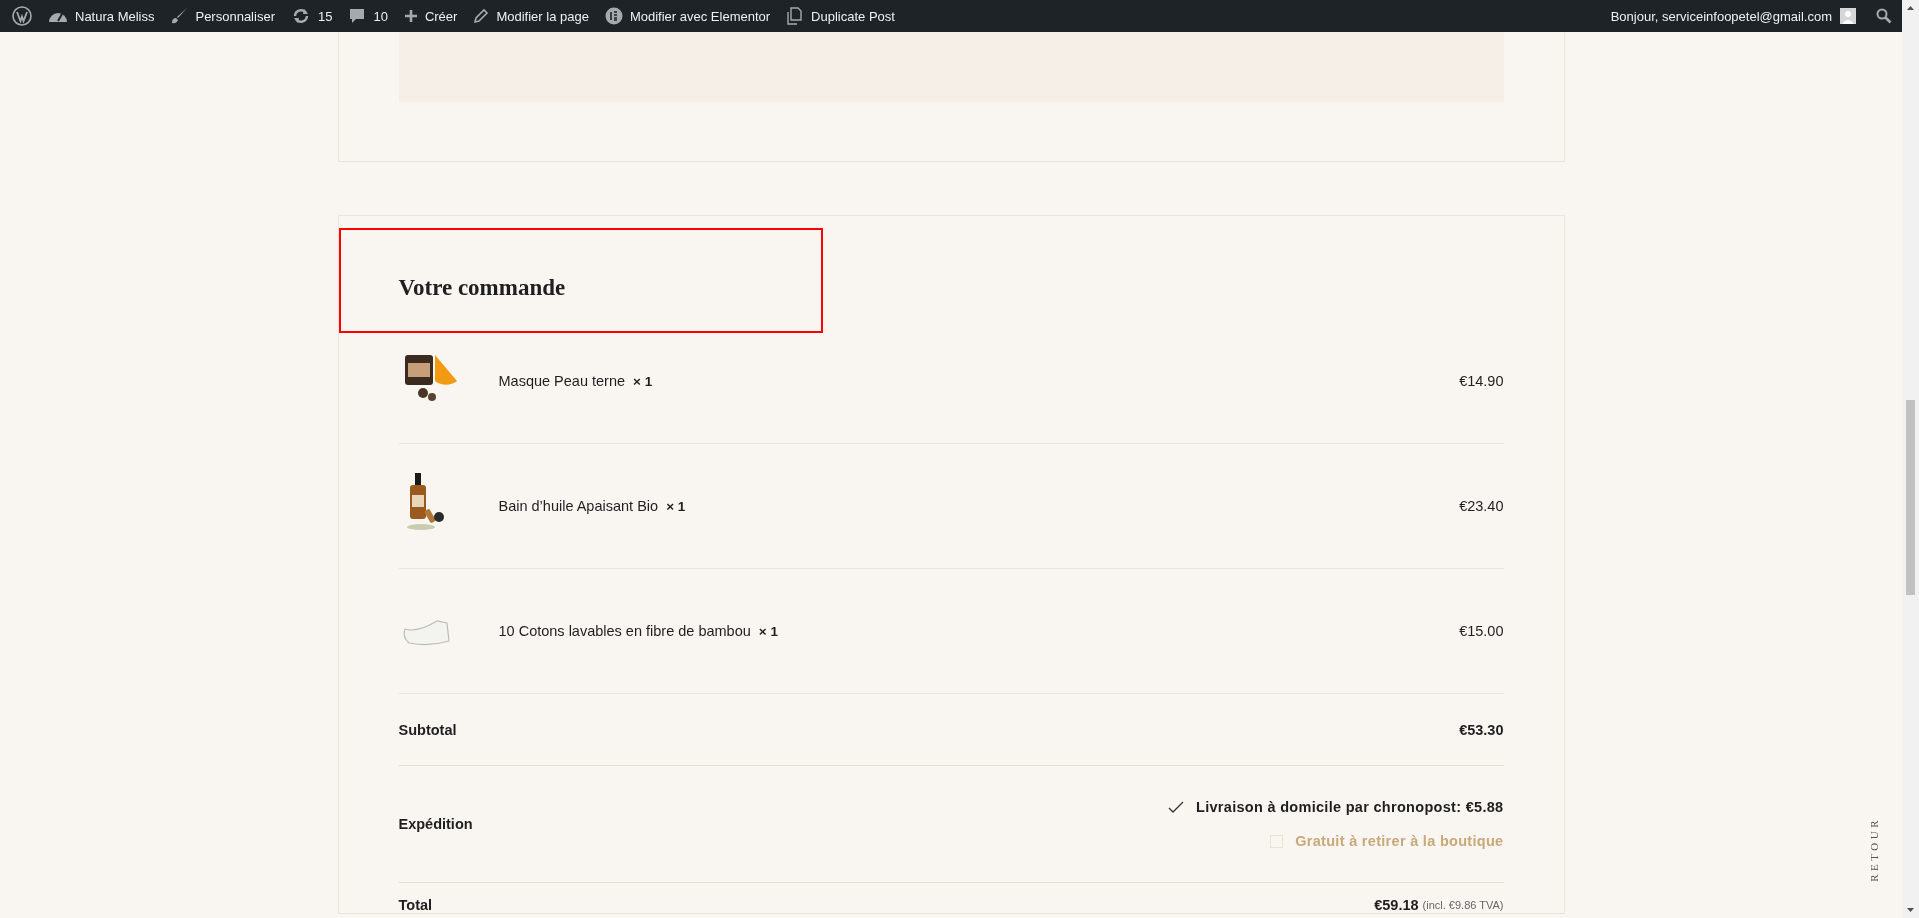 The height and width of the screenshot is (918, 1919). Describe the element at coordinates (436, 824) in the screenshot. I see `shipping-label: Expédition` at that location.